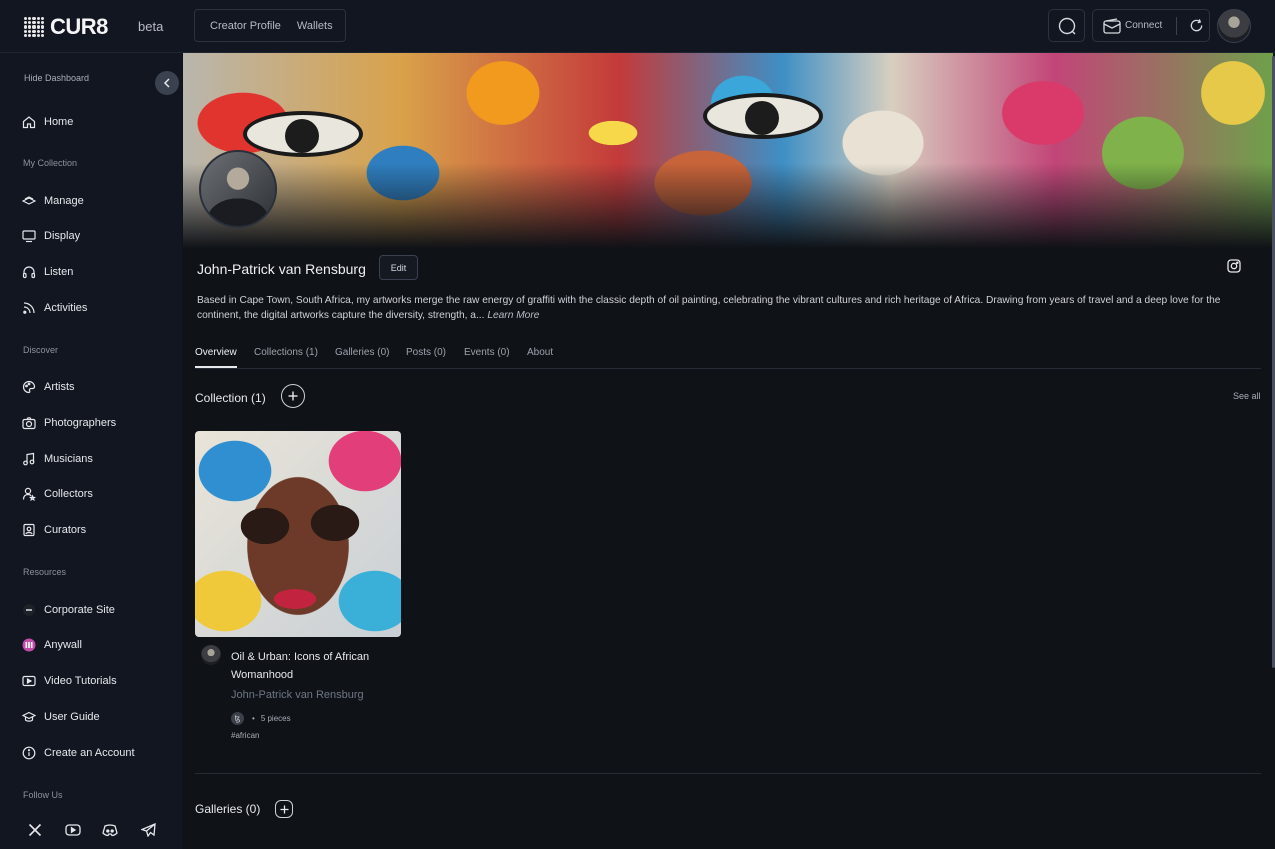 This screenshot has height=849, width=1275. I want to click on collection-section-title: Collection (1), so click(230, 398).